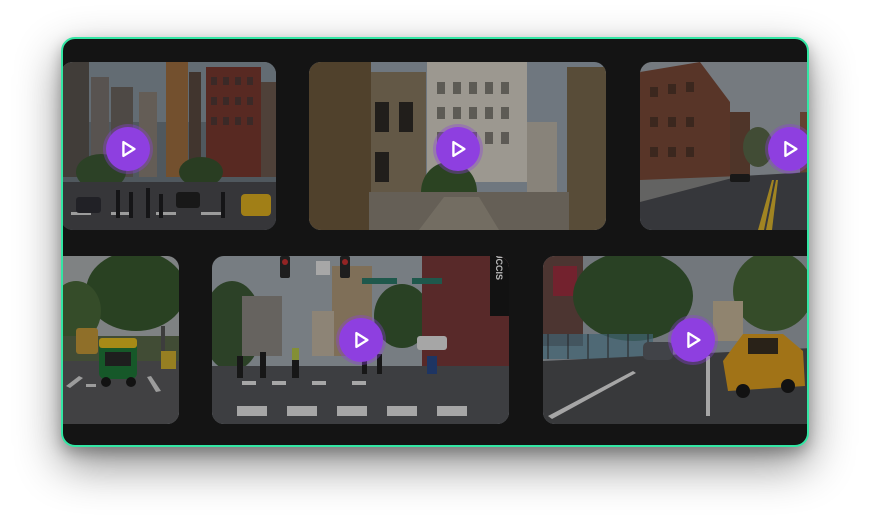 Image resolution: width=870 pixels, height=532 pixels. I want to click on video-thumbnail-brick-alley, so click(457, 146).